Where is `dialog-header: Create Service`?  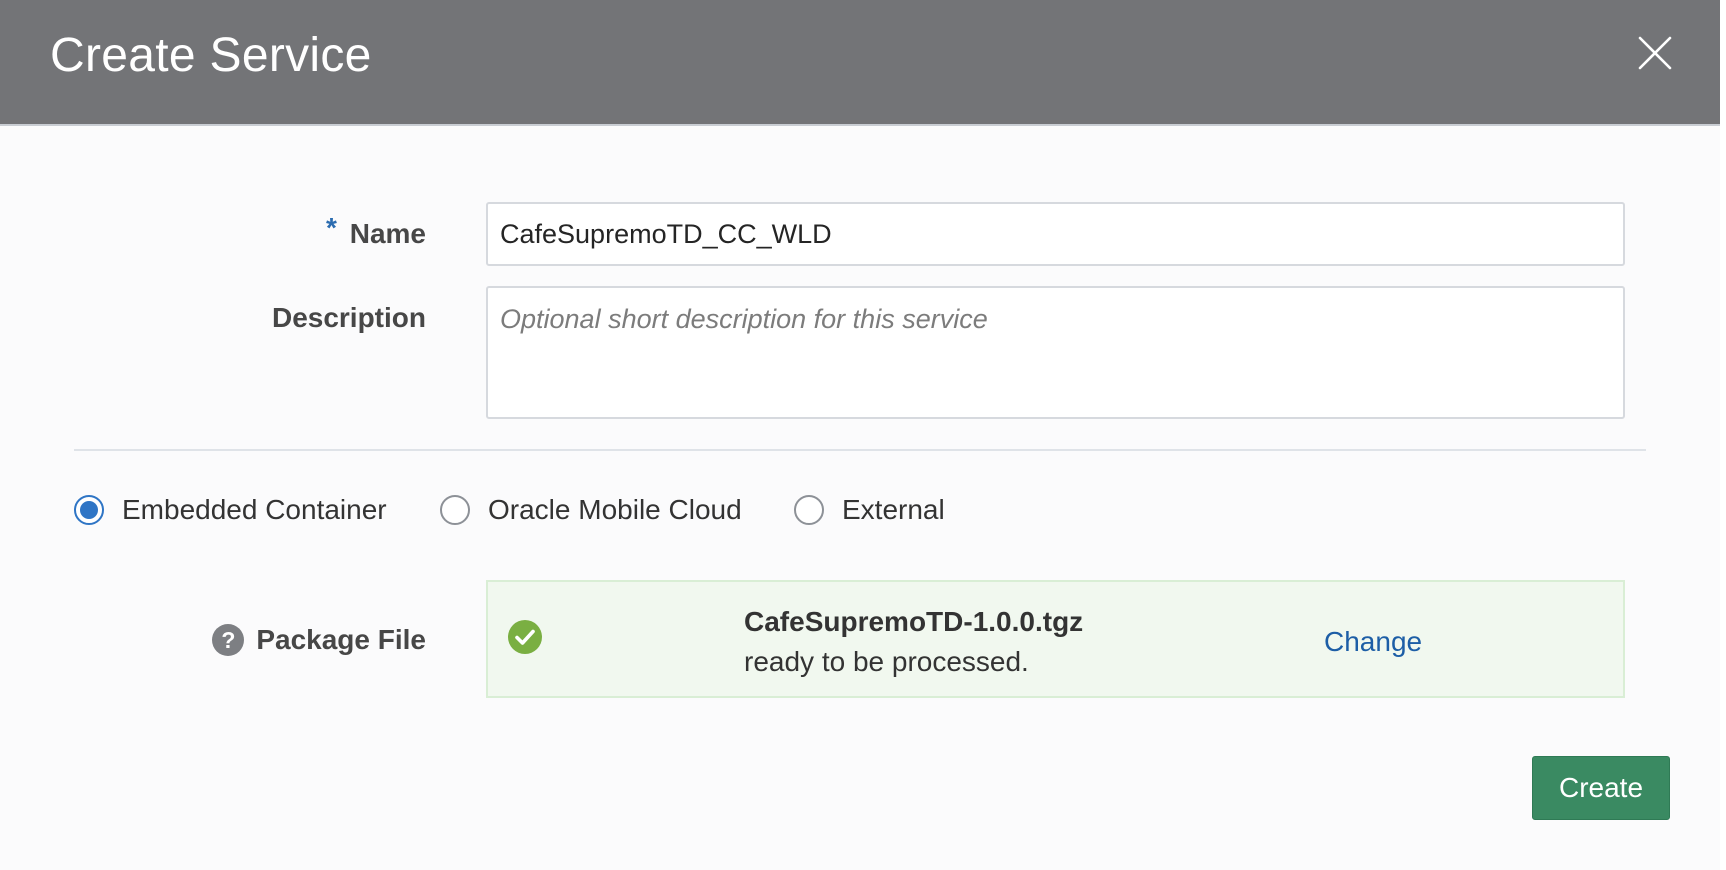 dialog-header: Create Service is located at coordinates (860, 63).